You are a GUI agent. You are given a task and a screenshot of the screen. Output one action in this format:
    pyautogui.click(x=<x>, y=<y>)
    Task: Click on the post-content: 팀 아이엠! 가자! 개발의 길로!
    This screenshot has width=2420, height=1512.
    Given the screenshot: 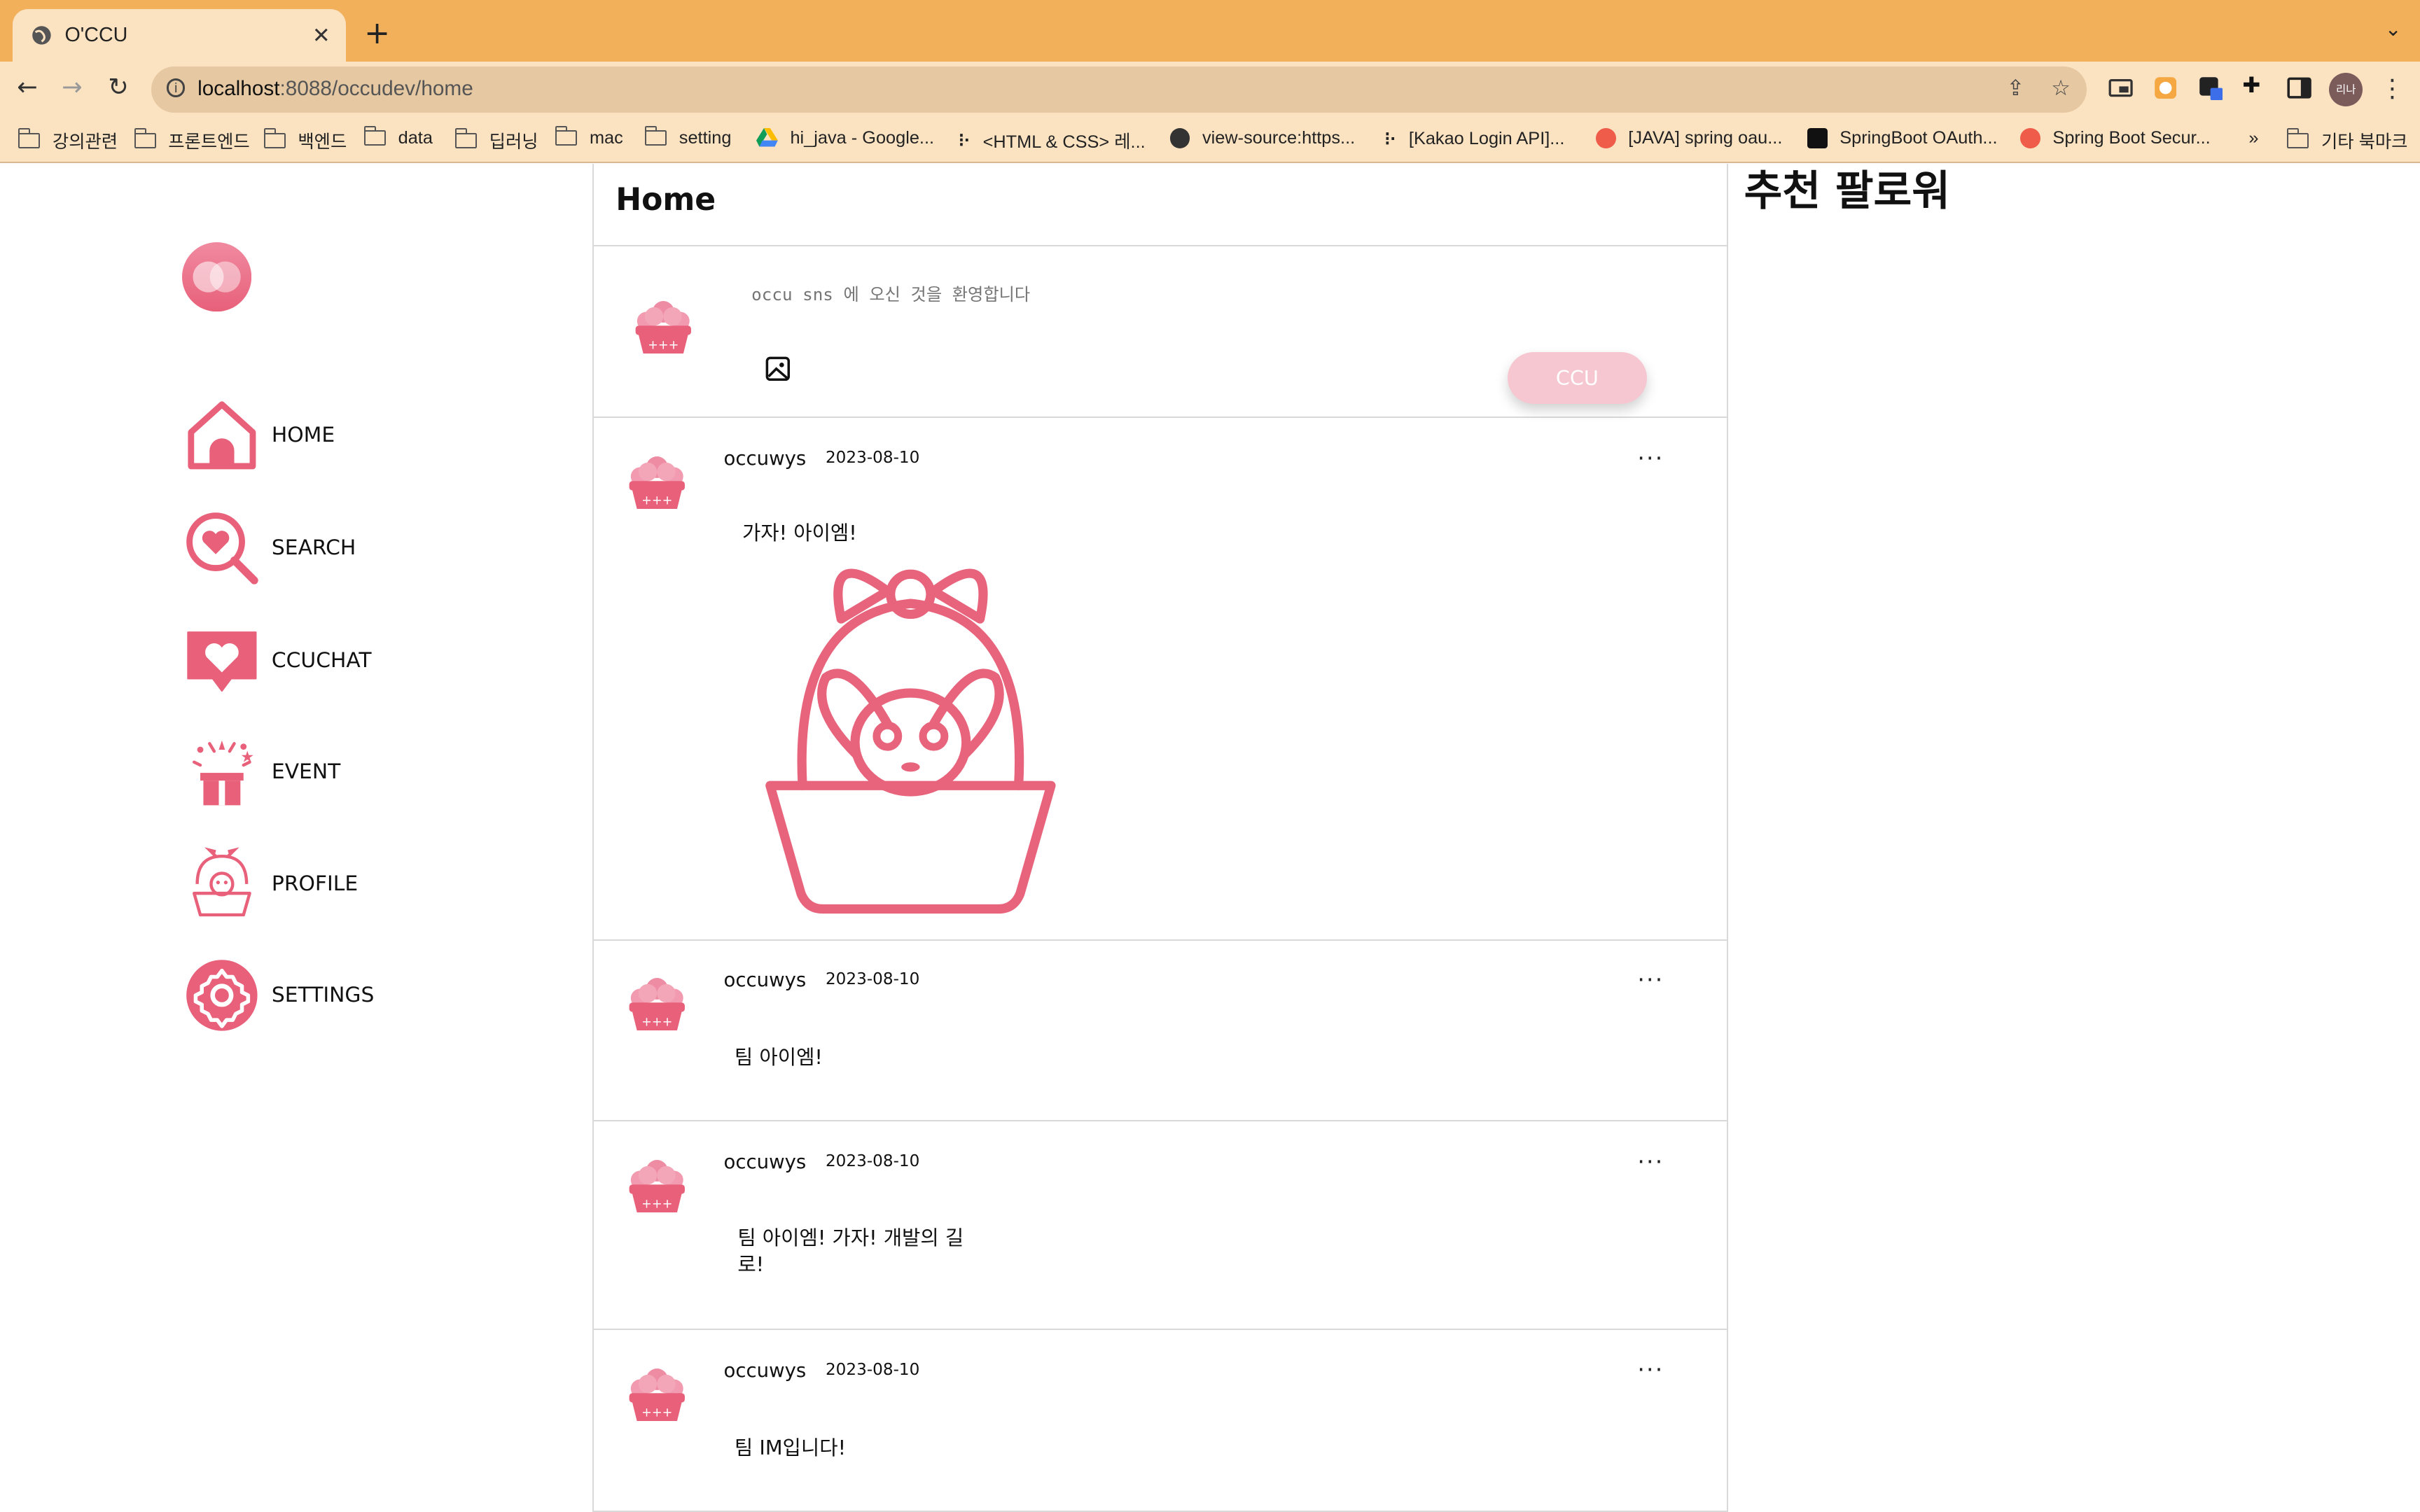 What is the action you would take?
    pyautogui.click(x=850, y=1251)
    